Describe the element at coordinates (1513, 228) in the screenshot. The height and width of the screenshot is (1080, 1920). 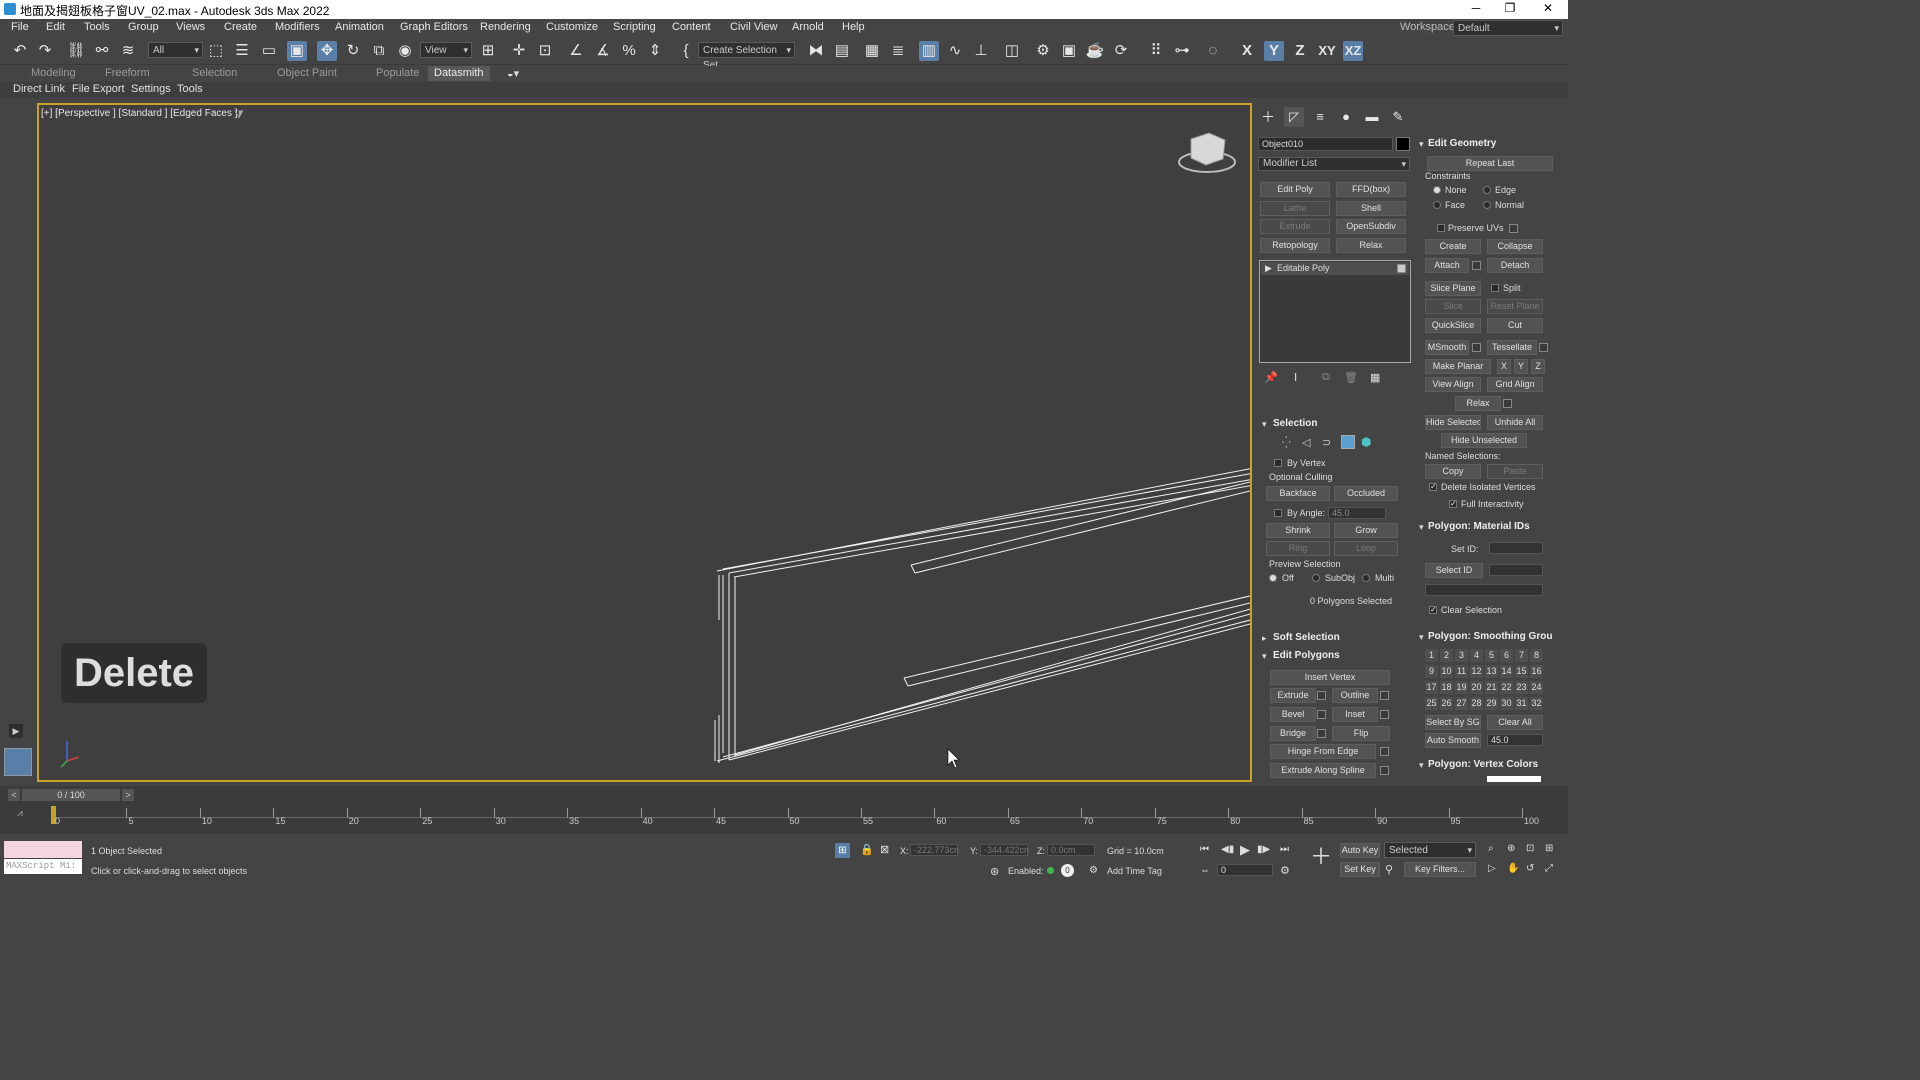
I see `preserve-uvs-settings-icon` at that location.